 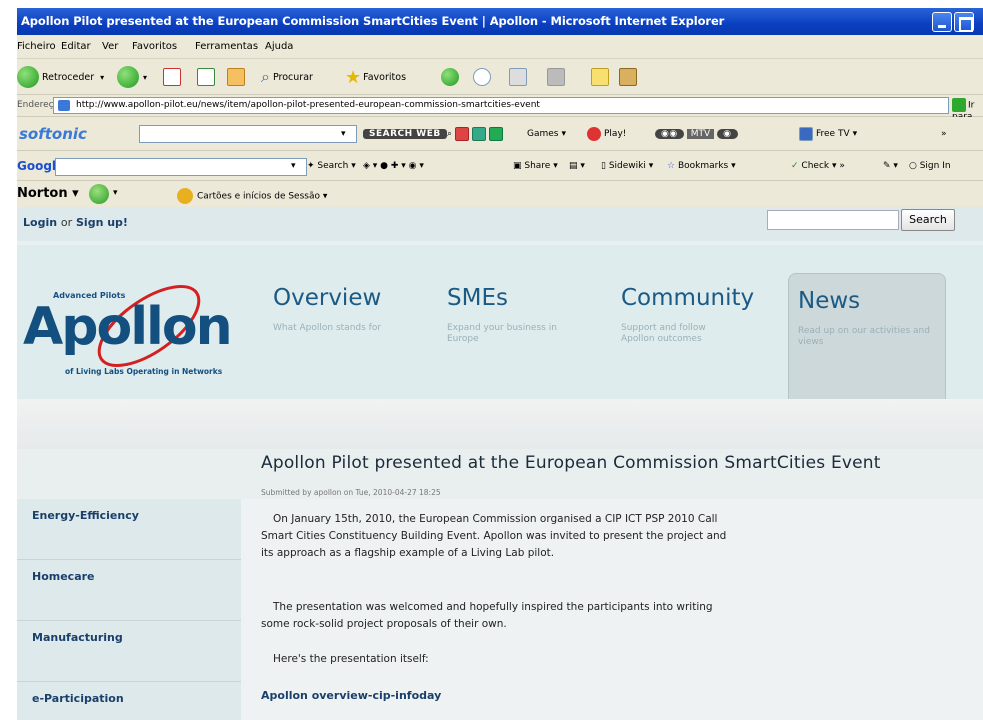 I want to click on google-search-input, so click(x=181, y=167).